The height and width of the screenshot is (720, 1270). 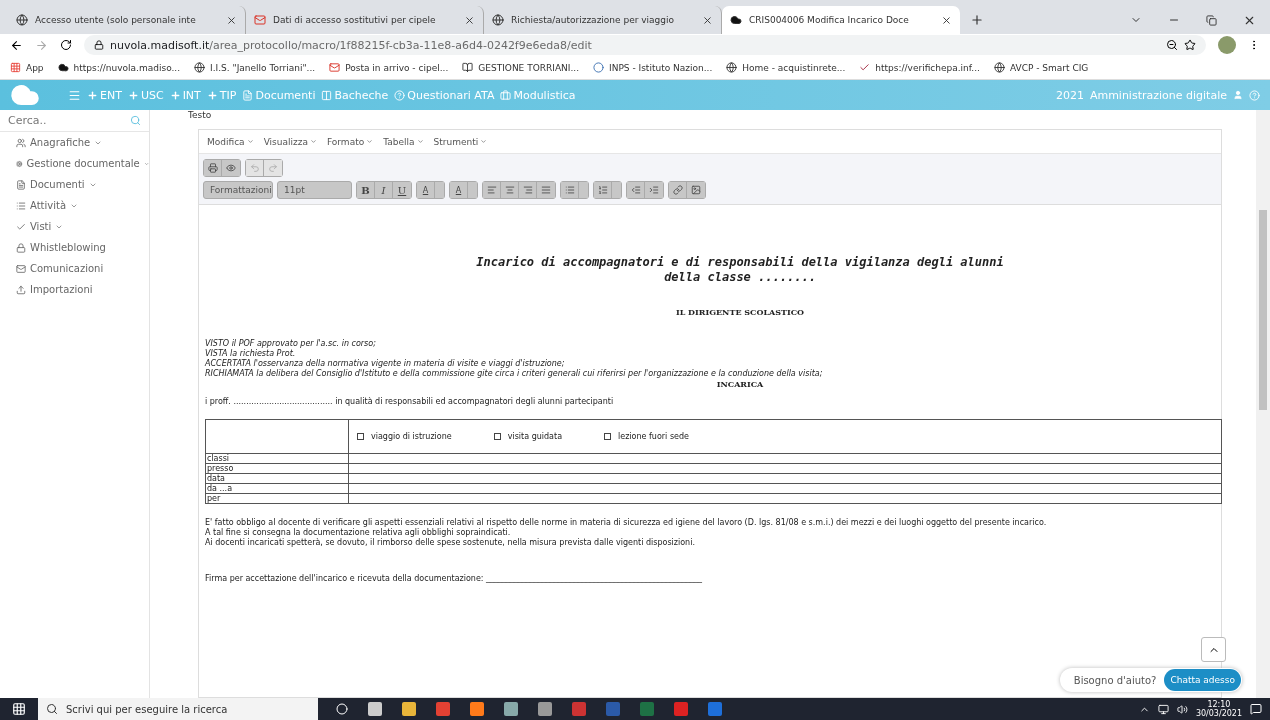 What do you see at coordinates (21, 289) in the screenshot?
I see `upload-icon` at bounding box center [21, 289].